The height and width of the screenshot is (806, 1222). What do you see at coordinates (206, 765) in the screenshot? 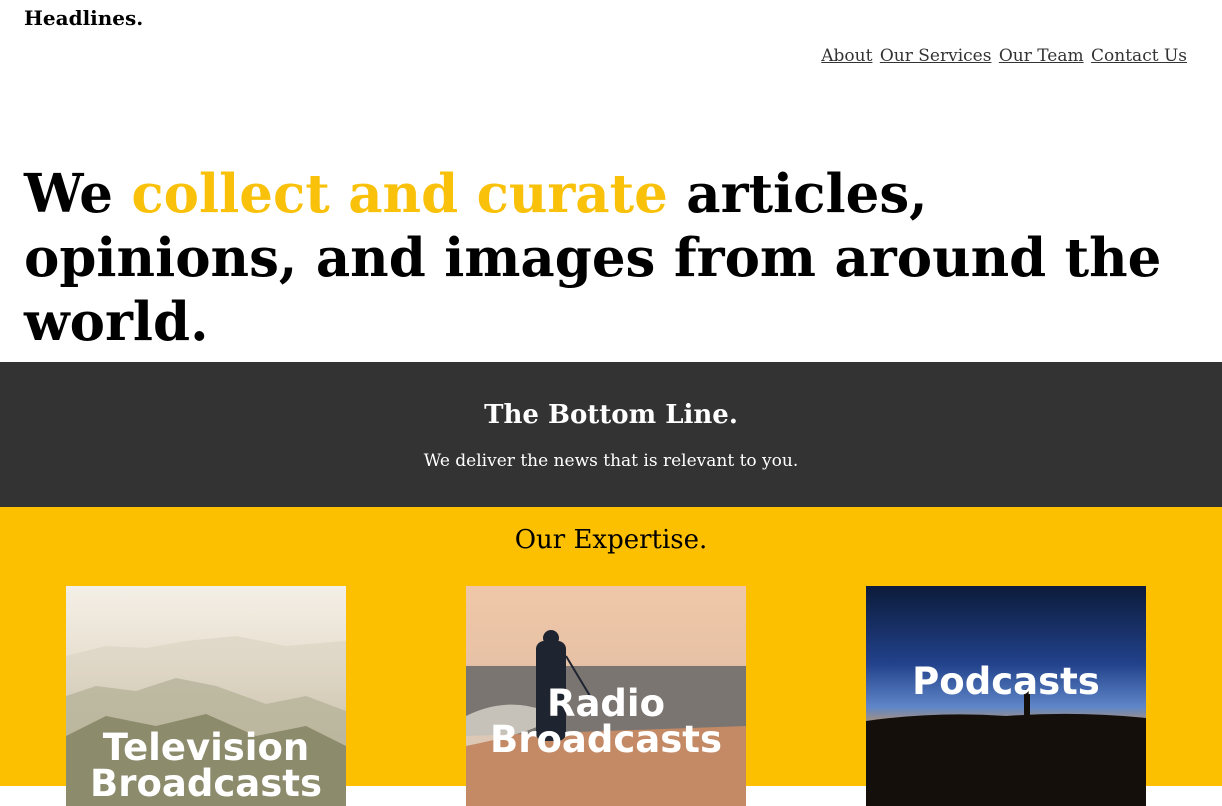
I see `card-label-television: Television Broadcasts` at bounding box center [206, 765].